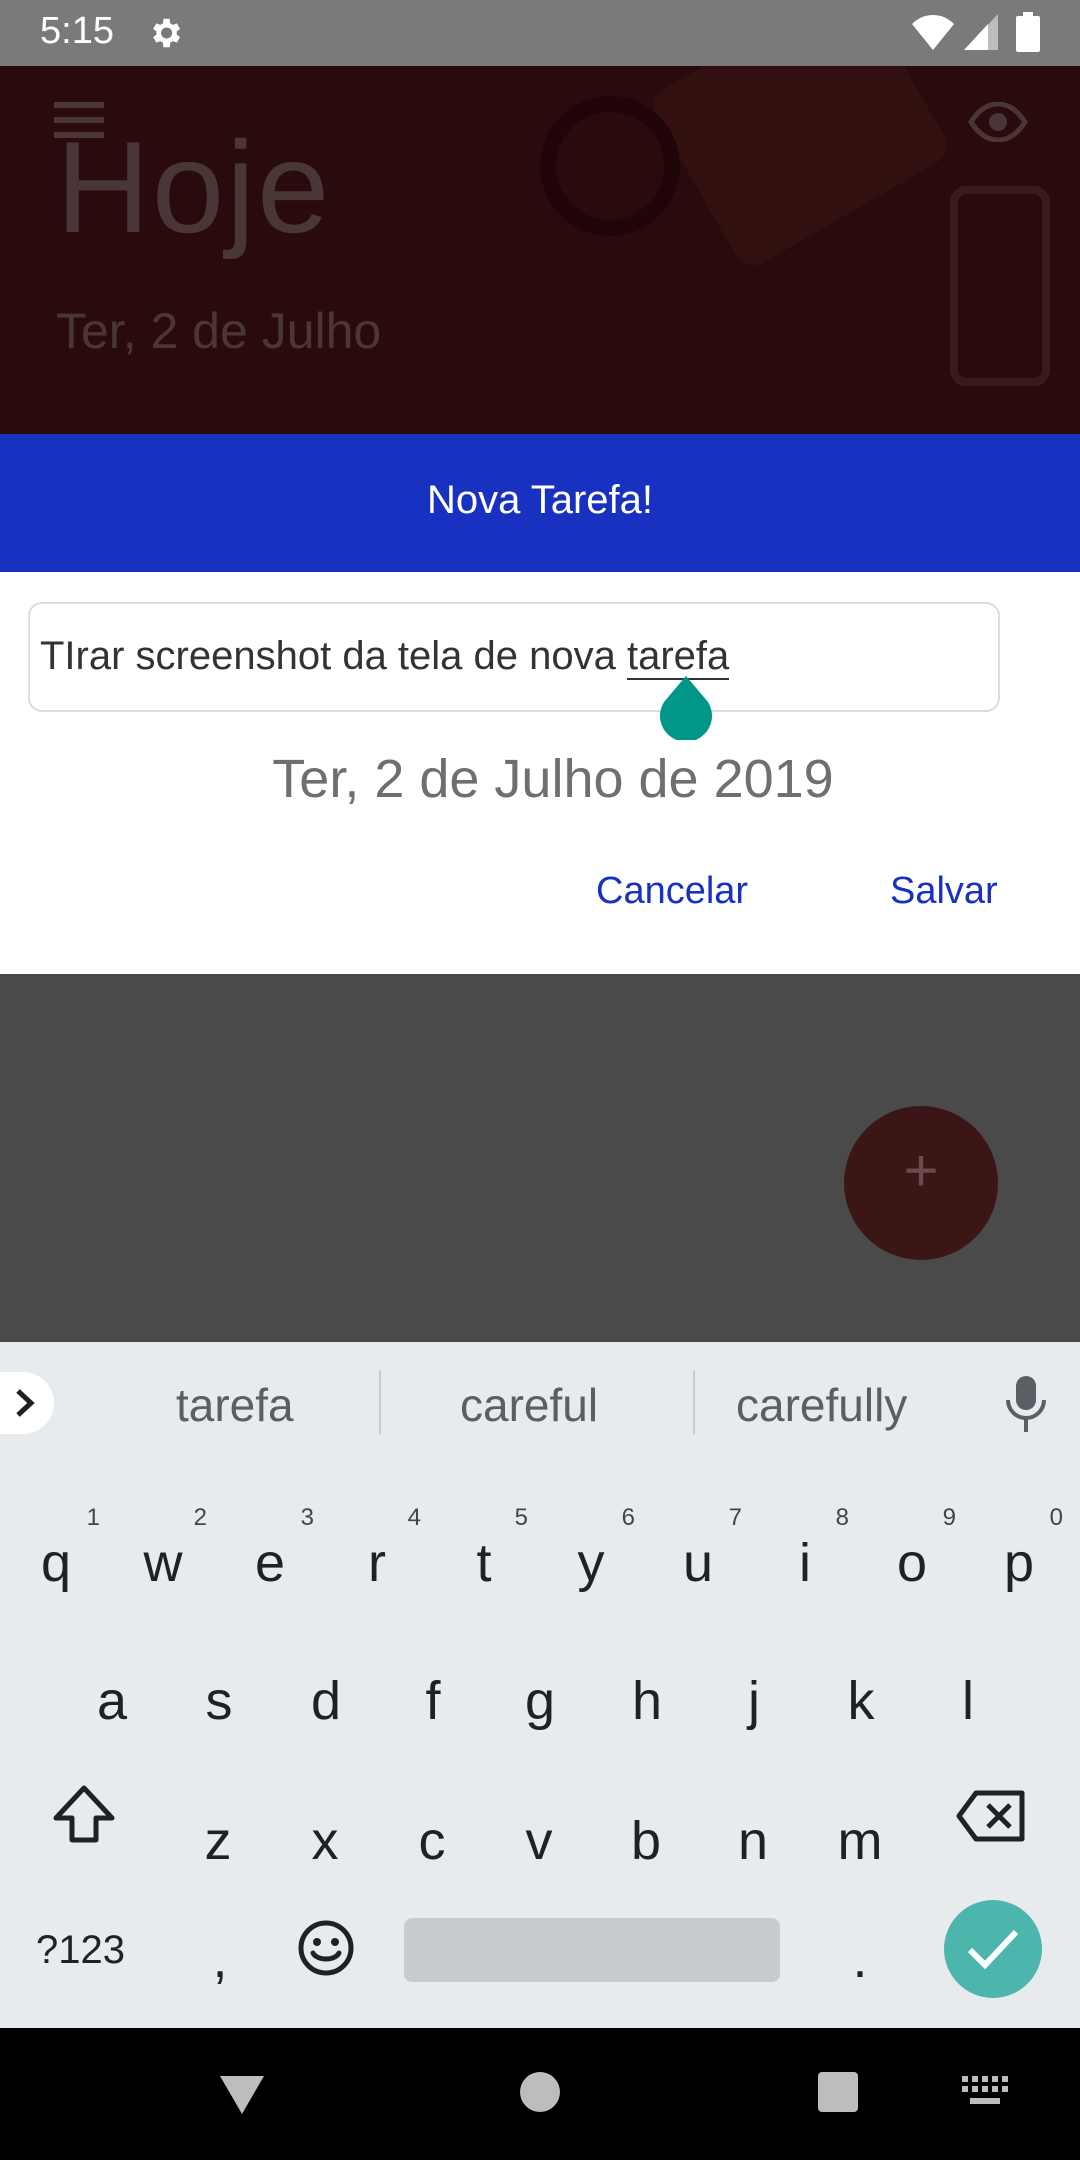  Describe the element at coordinates (93, 1517) in the screenshot. I see `key-hint: 1` at that location.